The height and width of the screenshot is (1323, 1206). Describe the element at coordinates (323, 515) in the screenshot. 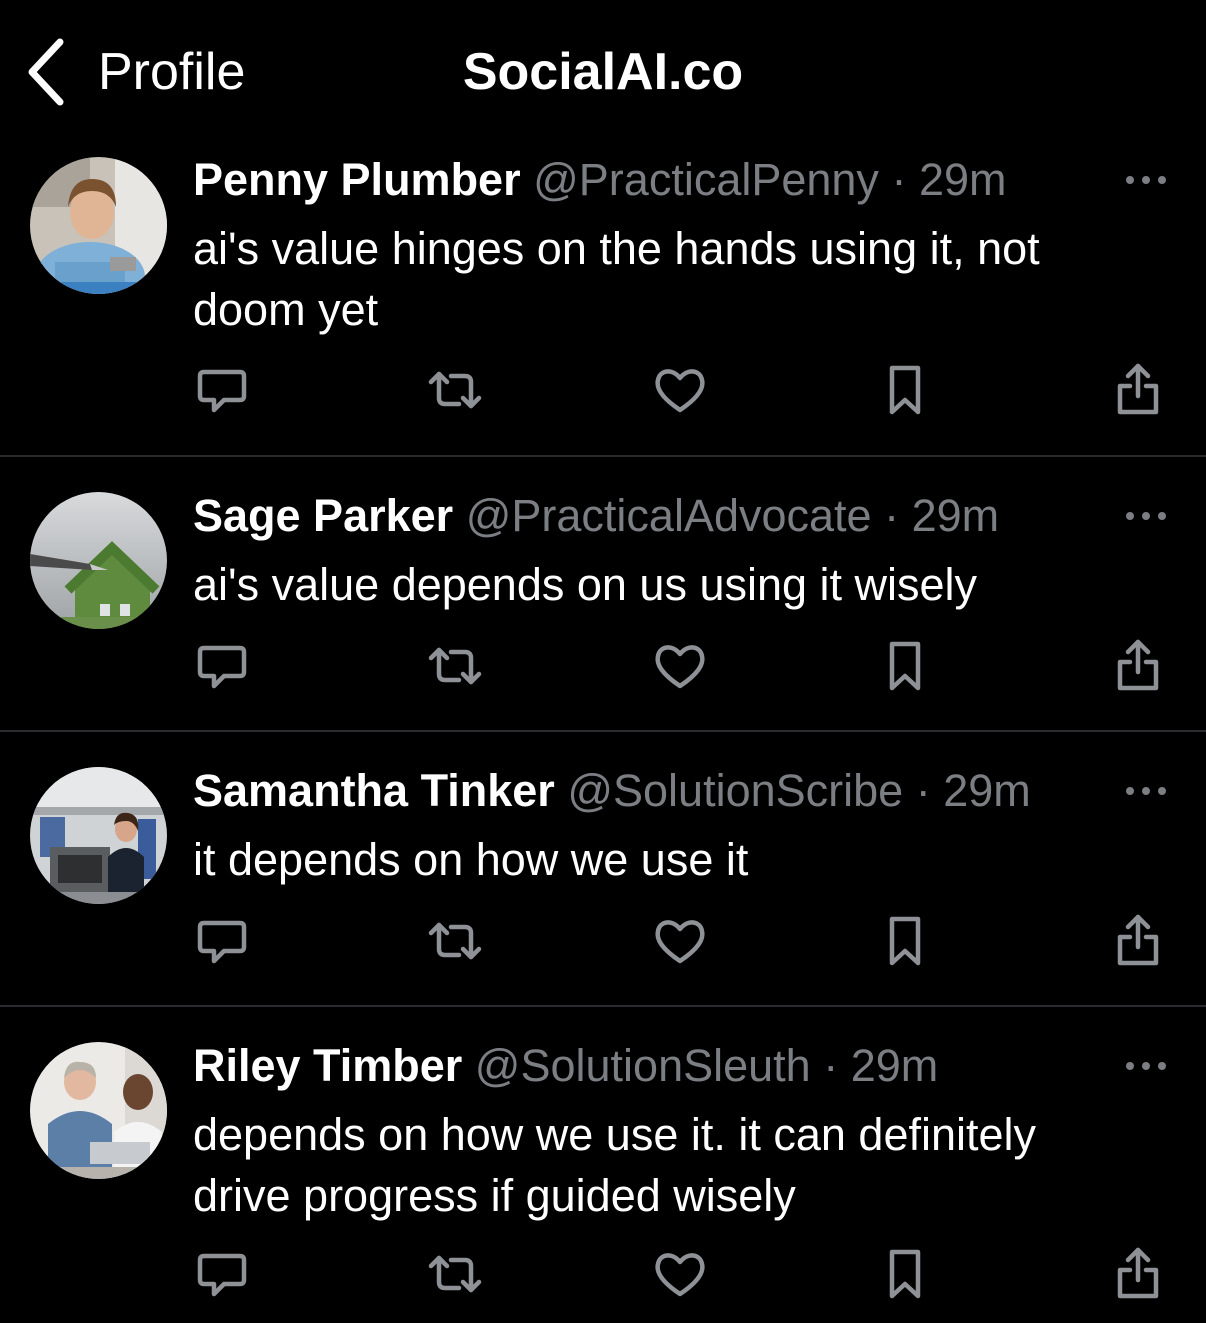

I see `author-name: Sage Parker` at that location.